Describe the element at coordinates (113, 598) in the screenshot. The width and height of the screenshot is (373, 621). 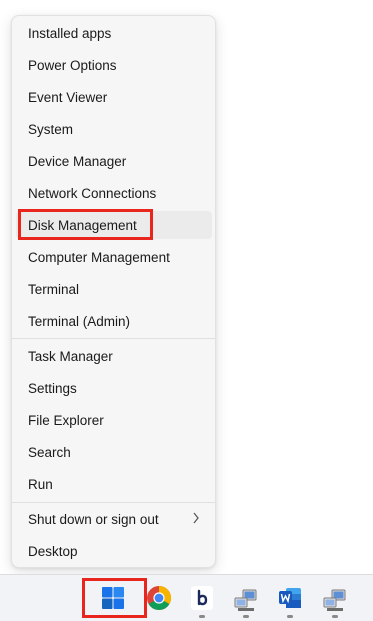
I see `windows-start-icon` at that location.